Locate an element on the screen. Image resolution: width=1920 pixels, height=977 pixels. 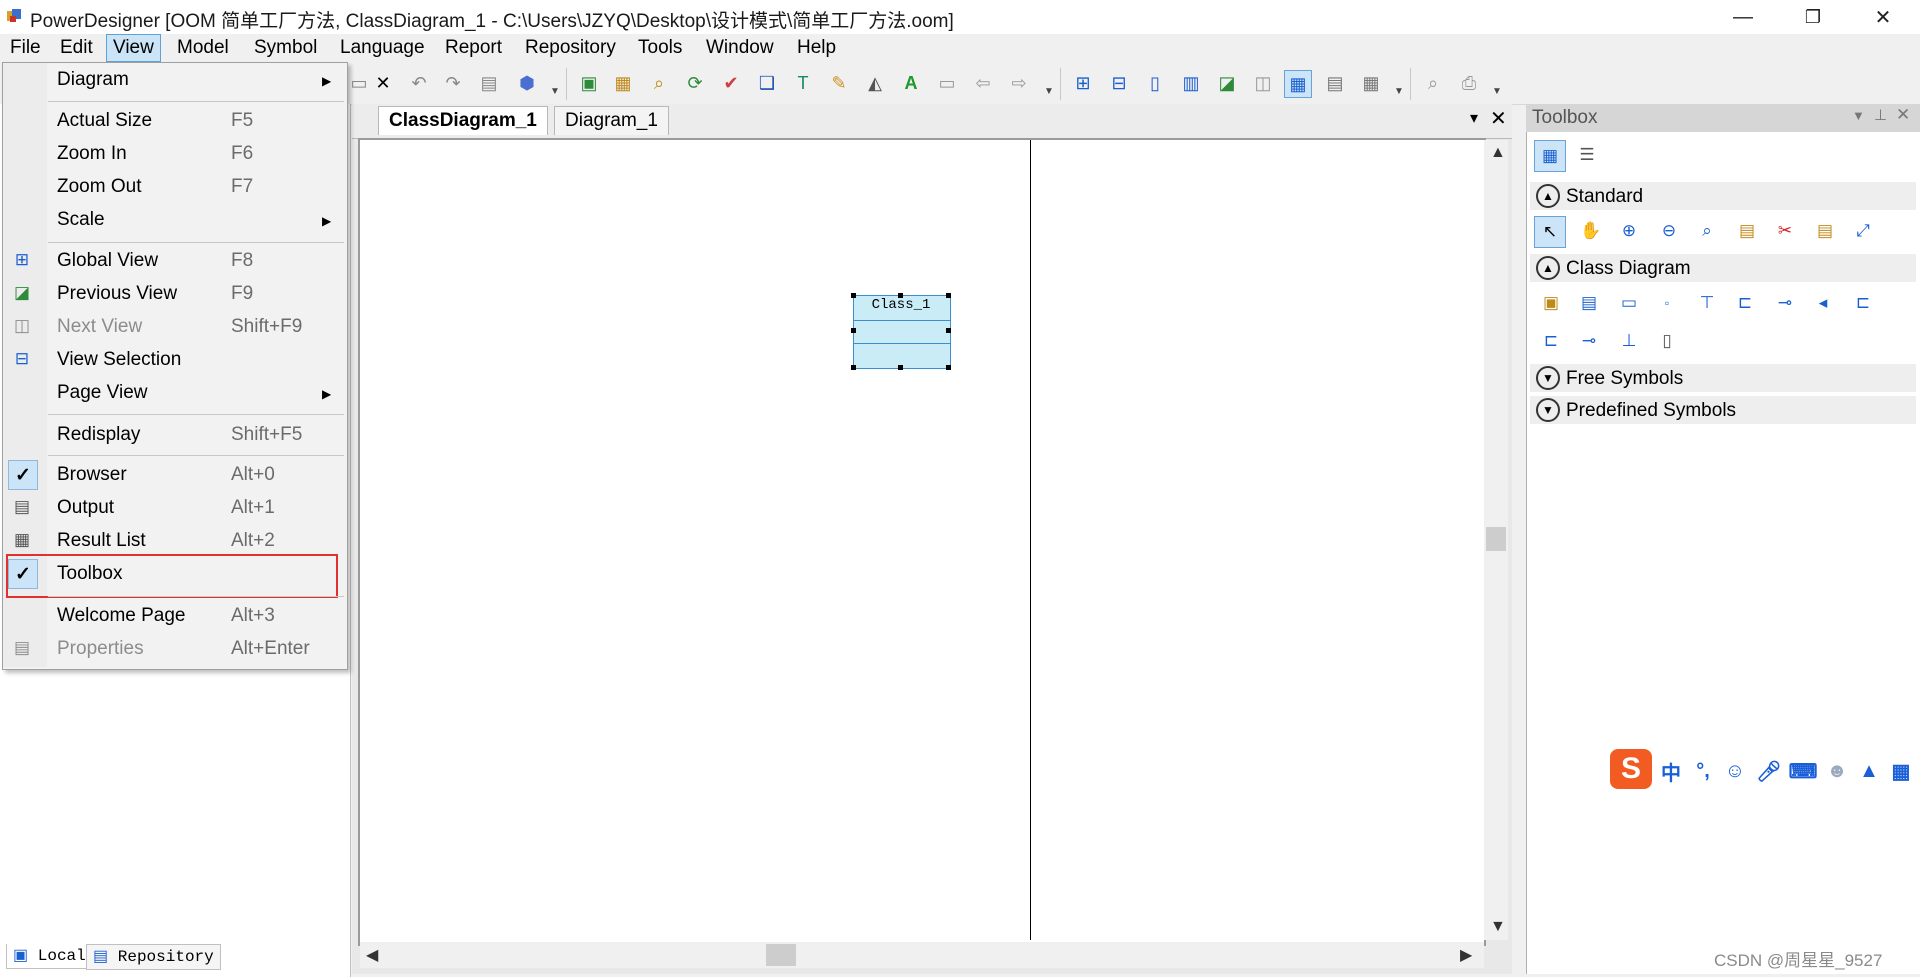
delete-icon: ✕ is located at coordinates (383, 83).